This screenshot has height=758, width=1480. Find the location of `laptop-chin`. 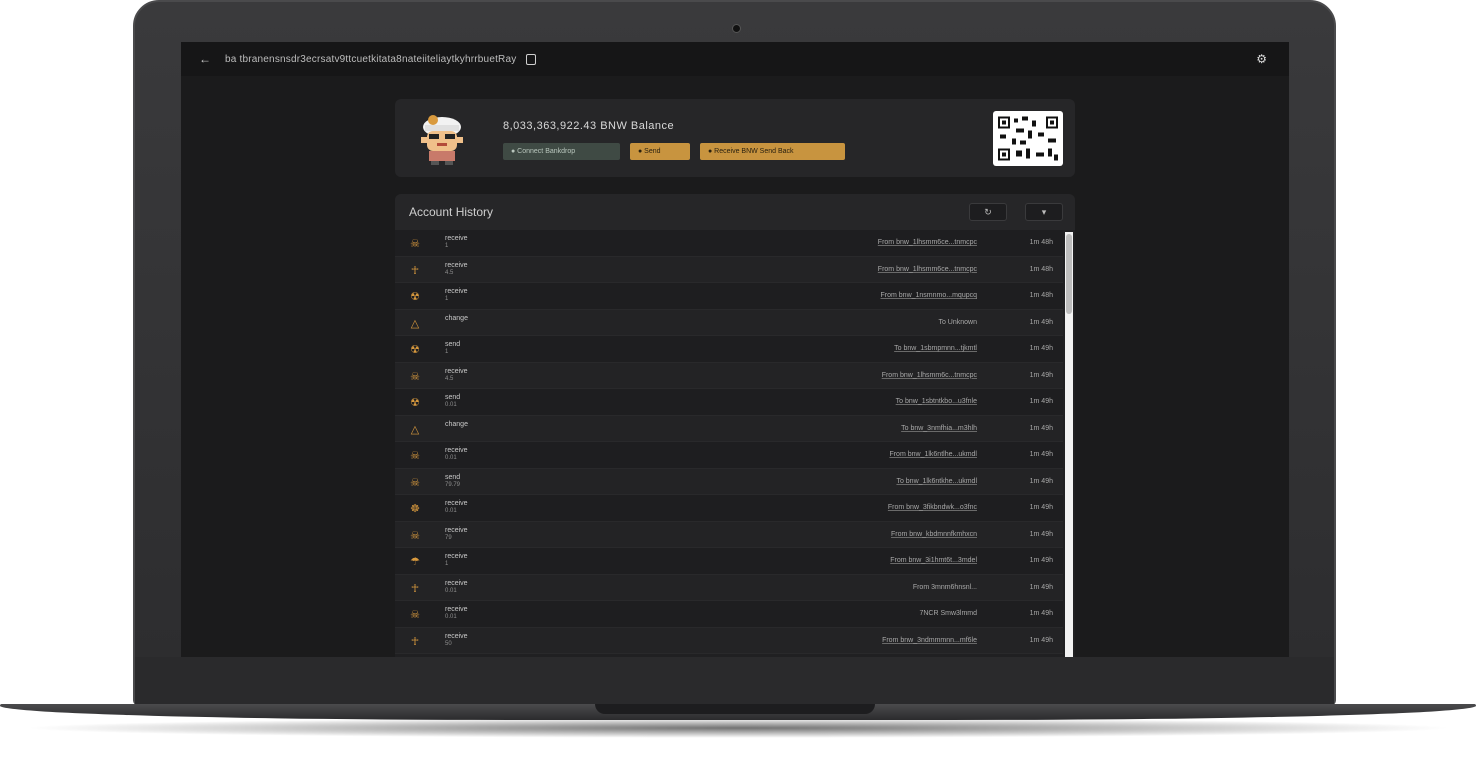

laptop-chin is located at coordinates (734, 680).